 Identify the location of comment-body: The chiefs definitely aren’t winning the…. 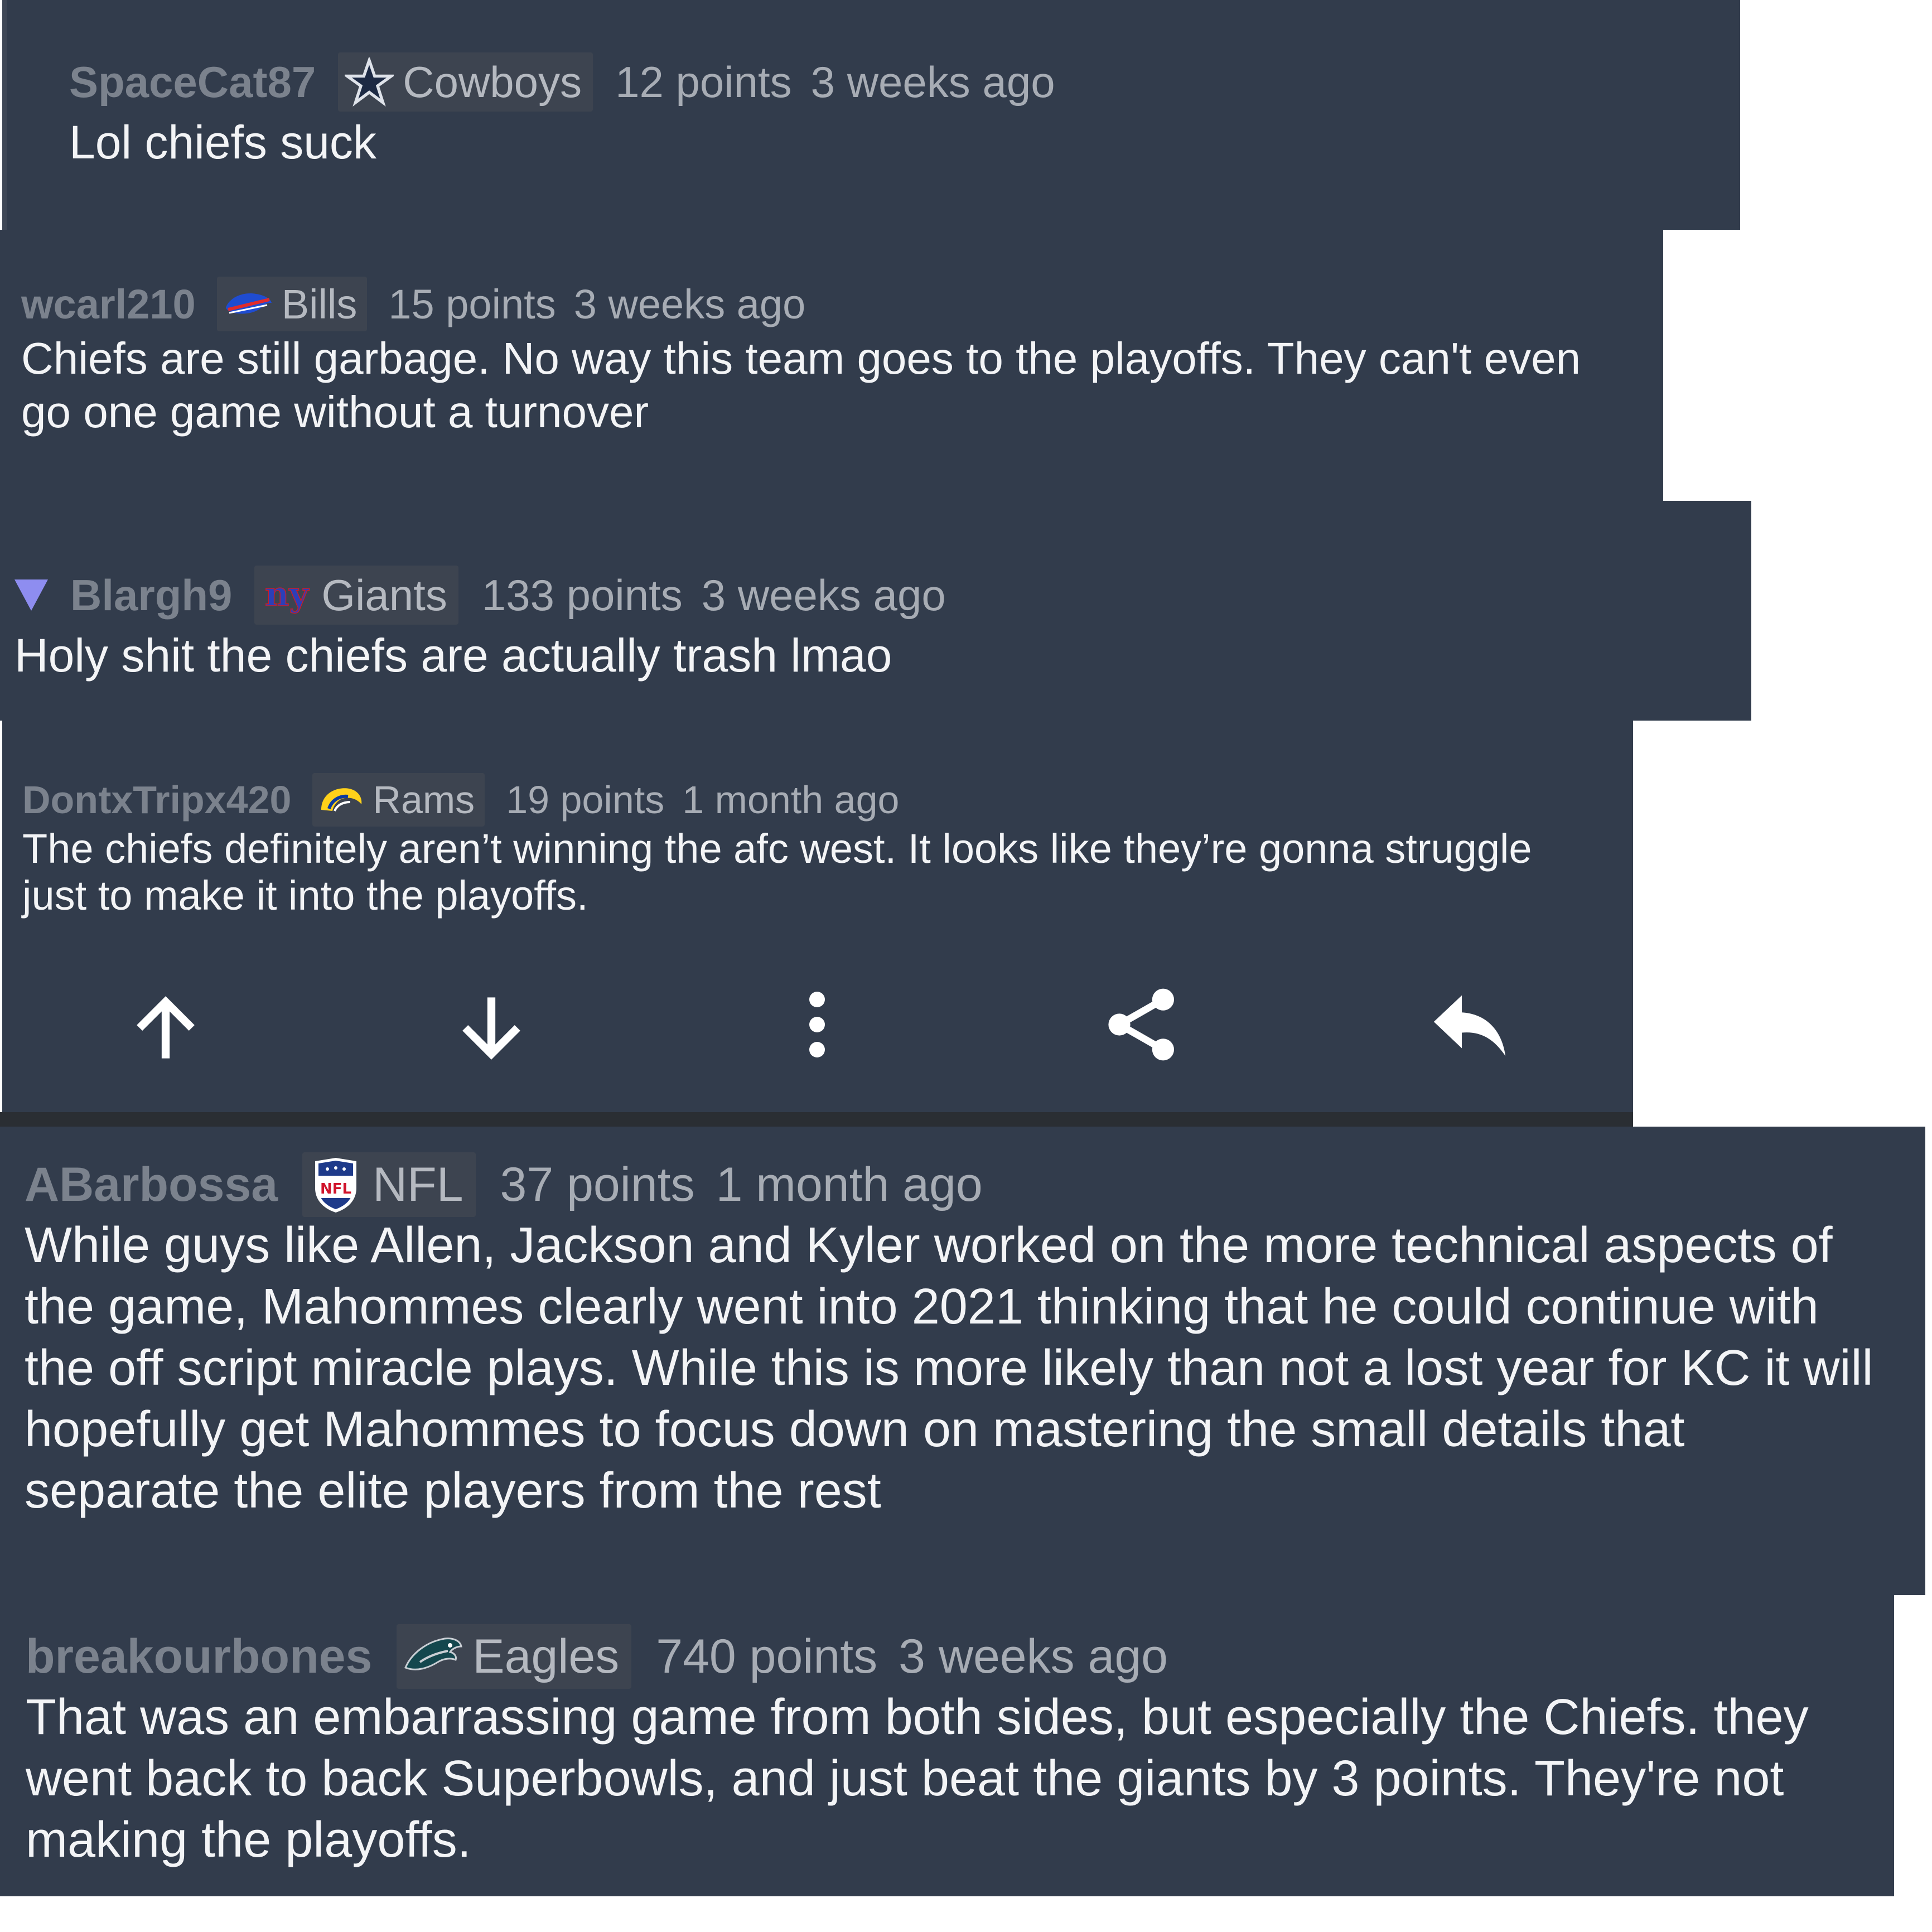
(777, 872).